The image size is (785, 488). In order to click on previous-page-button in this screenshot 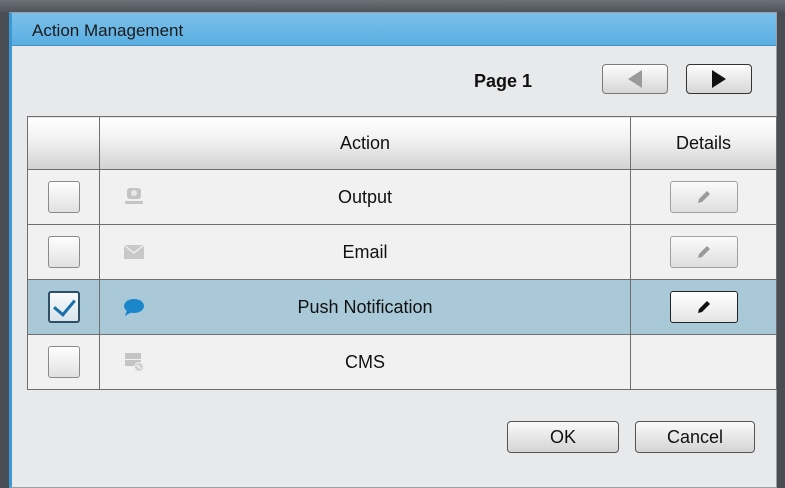, I will do `click(635, 79)`.